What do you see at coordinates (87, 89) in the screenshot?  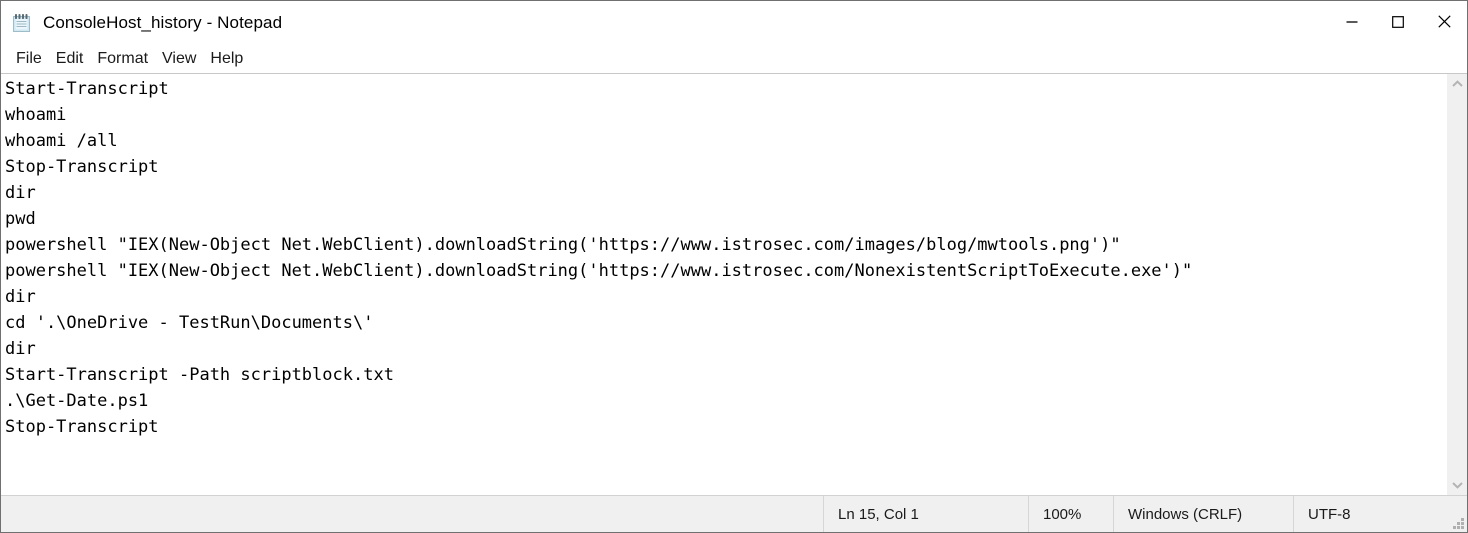 I see `editor-line: Start-Transcript` at bounding box center [87, 89].